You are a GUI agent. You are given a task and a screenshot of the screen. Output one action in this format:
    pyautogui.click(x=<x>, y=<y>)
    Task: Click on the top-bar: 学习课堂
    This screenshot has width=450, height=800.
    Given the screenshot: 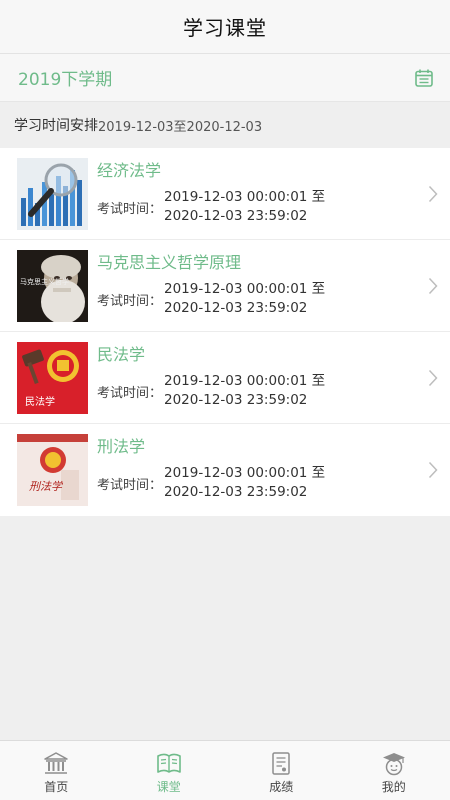 What is the action you would take?
    pyautogui.click(x=225, y=27)
    